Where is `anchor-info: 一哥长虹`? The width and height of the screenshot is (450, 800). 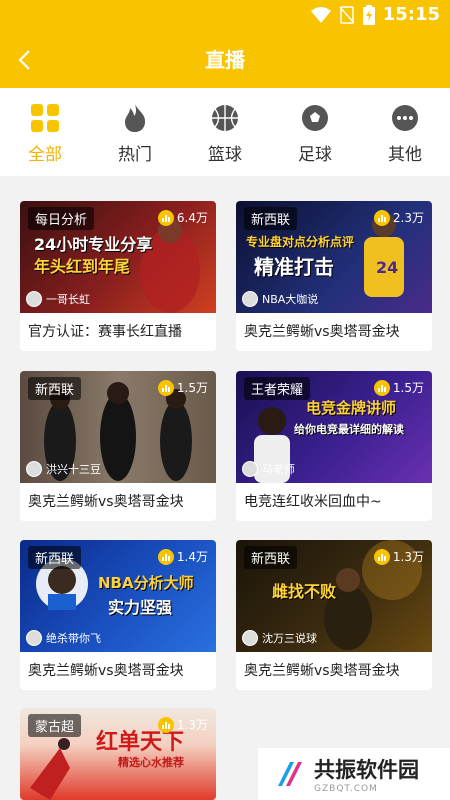
anchor-info: 一哥长虹 is located at coordinates (58, 299).